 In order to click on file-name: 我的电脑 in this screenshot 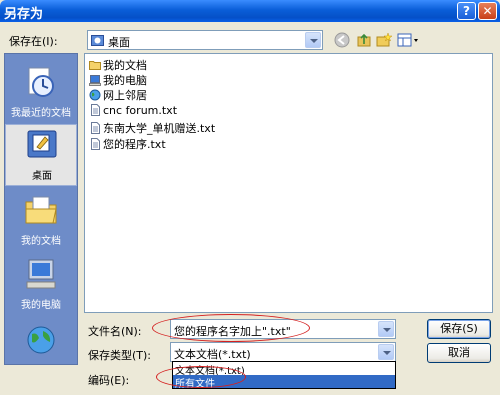, I will do `click(125, 80)`.